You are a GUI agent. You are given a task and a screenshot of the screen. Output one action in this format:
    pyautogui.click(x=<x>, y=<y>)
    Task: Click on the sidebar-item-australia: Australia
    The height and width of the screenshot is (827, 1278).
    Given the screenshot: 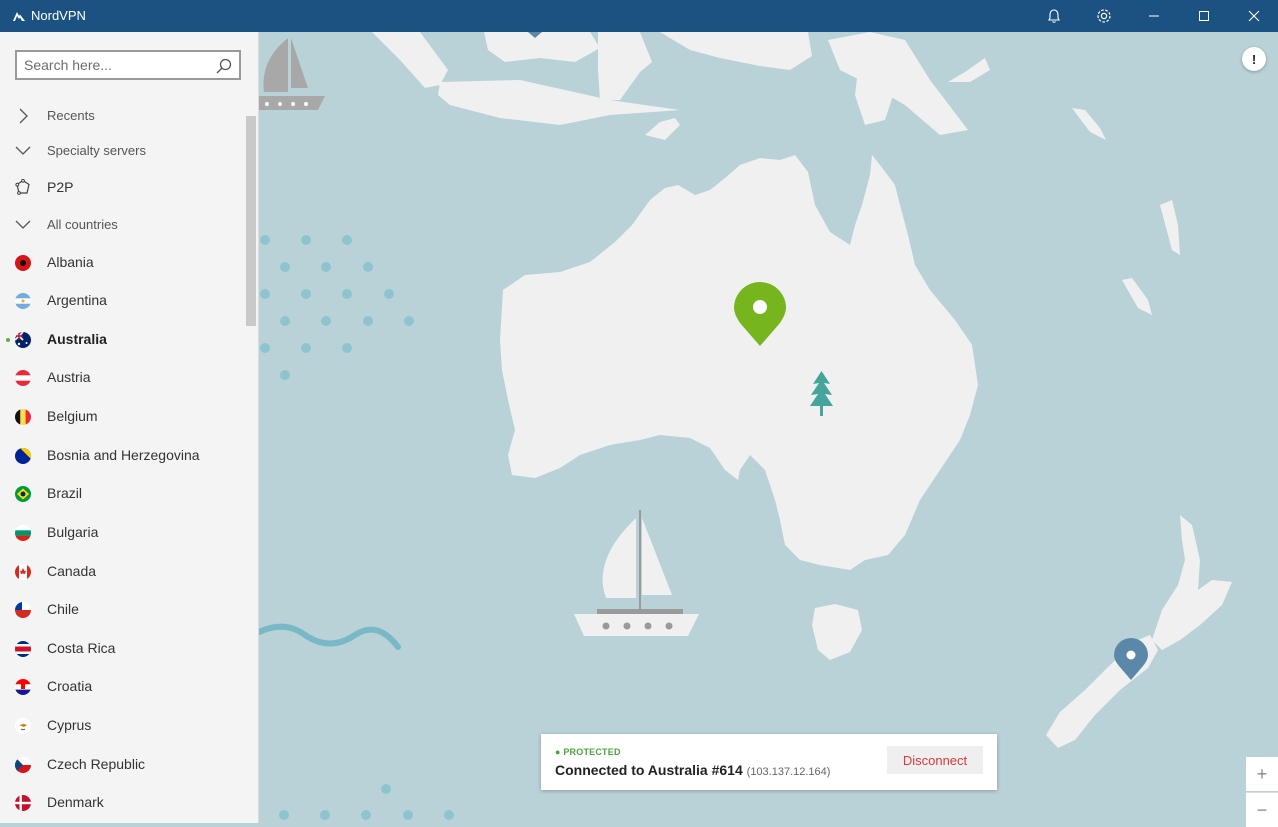 What is the action you would take?
    pyautogui.click(x=123, y=339)
    